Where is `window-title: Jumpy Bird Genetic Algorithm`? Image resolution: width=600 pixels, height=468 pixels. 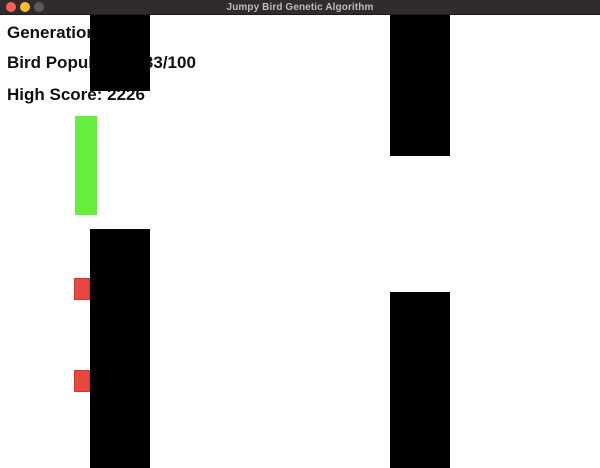 window-title: Jumpy Bird Genetic Algorithm is located at coordinates (300, 7).